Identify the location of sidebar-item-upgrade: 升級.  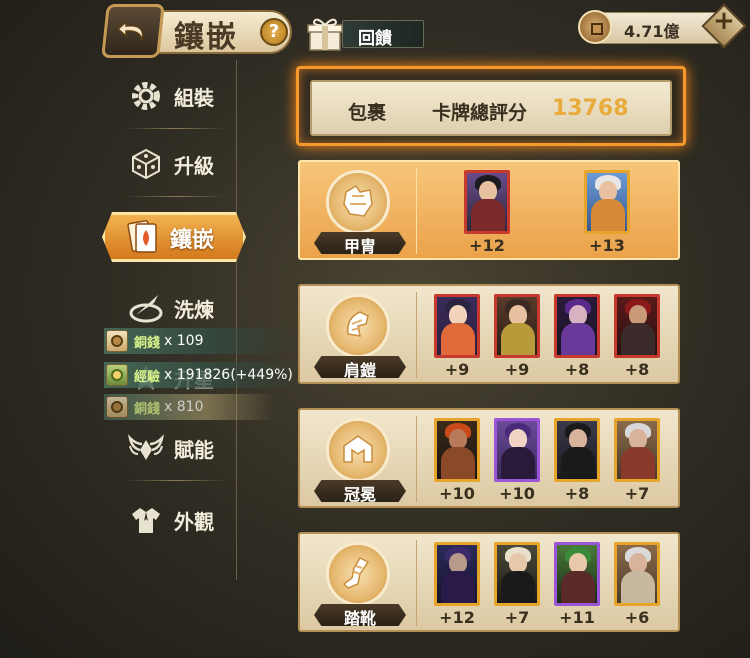
(172, 164).